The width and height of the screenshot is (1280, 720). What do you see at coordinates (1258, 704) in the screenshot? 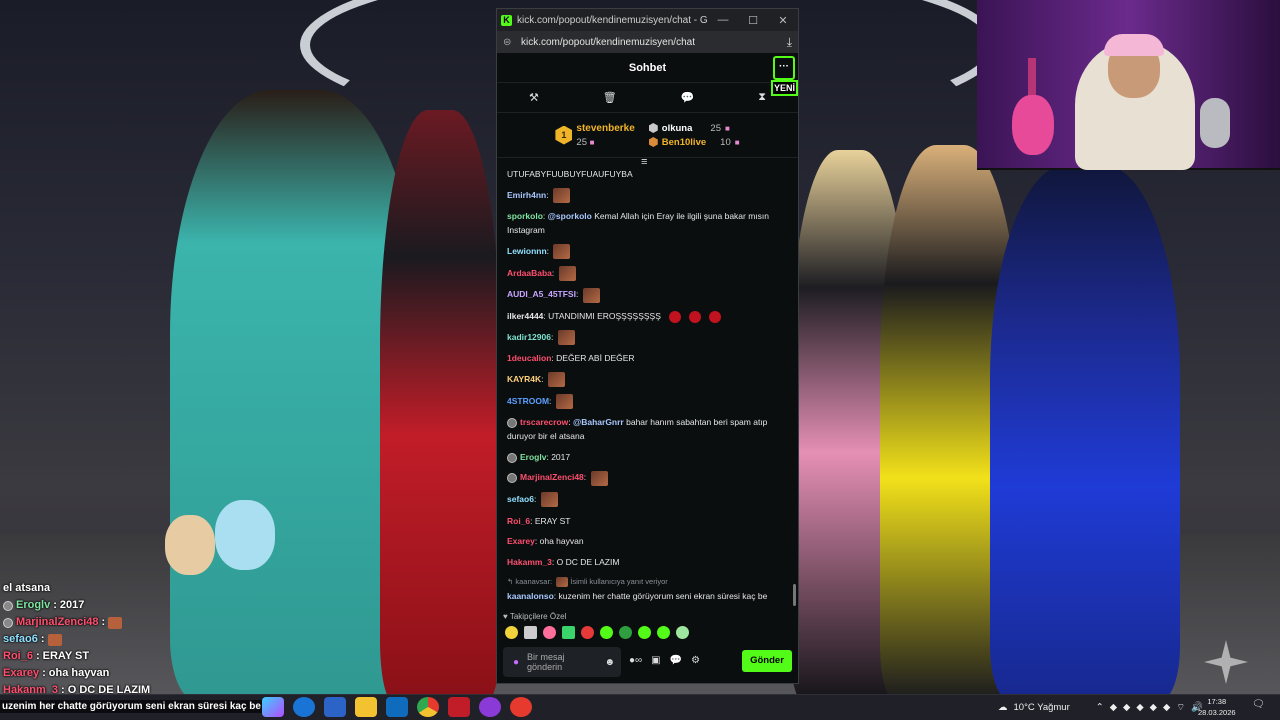
I see `notification-icon: 🗨` at bounding box center [1258, 704].